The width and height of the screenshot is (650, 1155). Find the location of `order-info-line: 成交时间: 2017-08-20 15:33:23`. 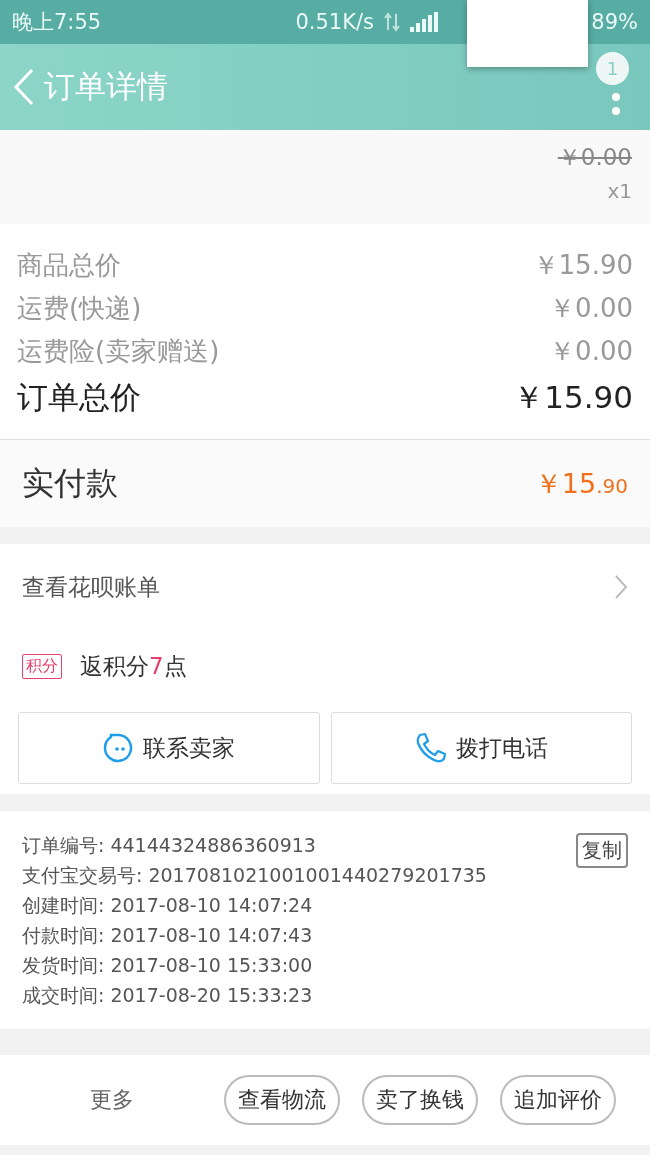

order-info-line: 成交时间: 2017-08-20 15:33:23 is located at coordinates (167, 995).